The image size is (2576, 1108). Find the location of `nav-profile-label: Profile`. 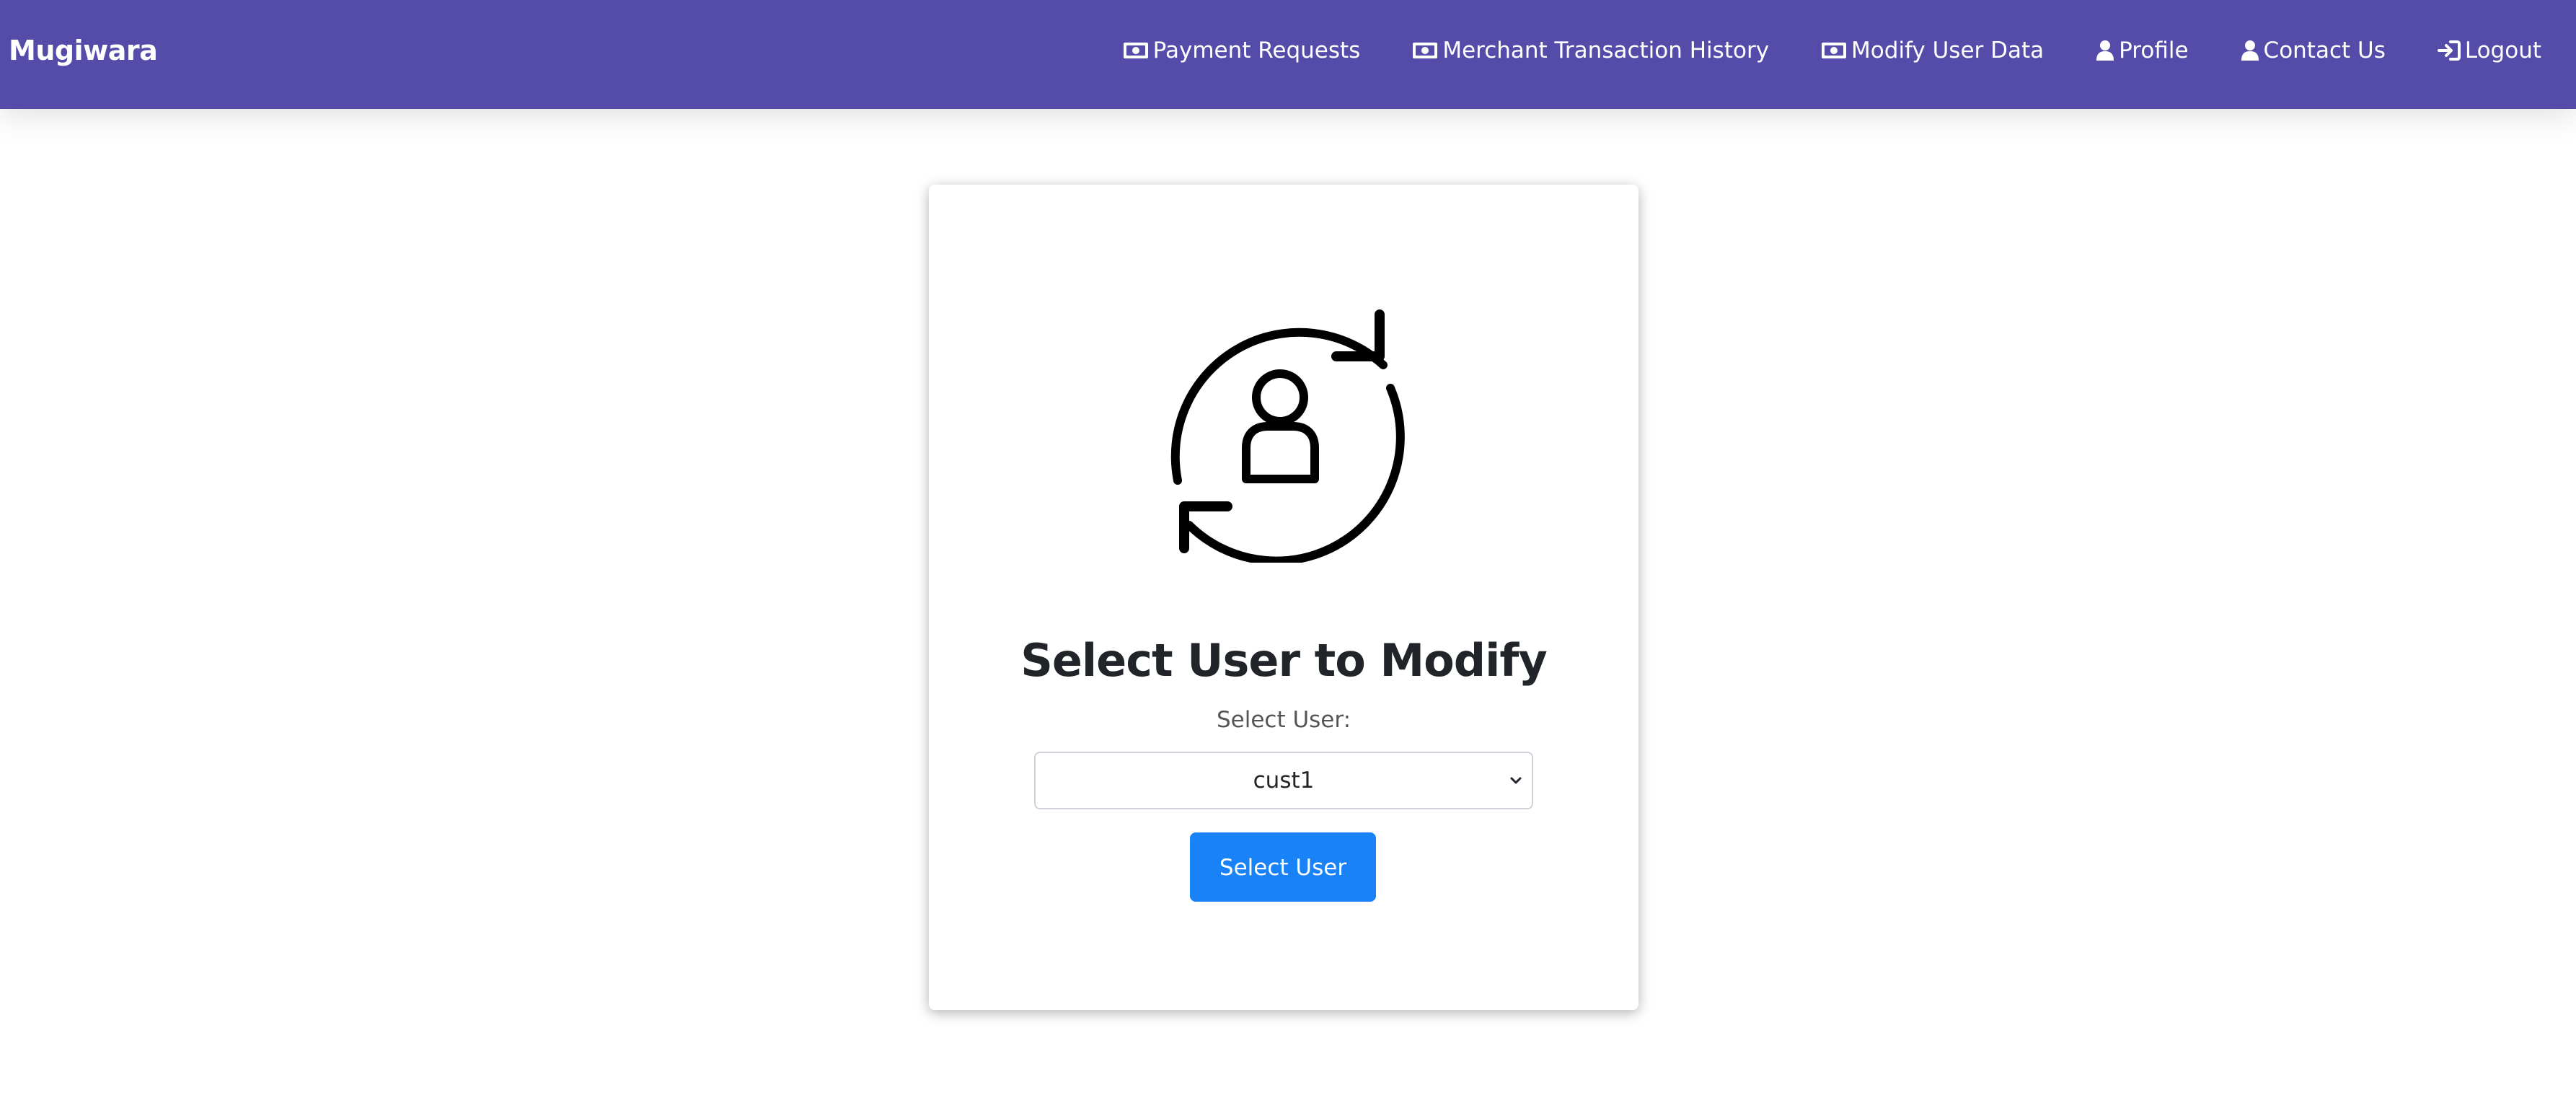

nav-profile-label: Profile is located at coordinates (2154, 50).